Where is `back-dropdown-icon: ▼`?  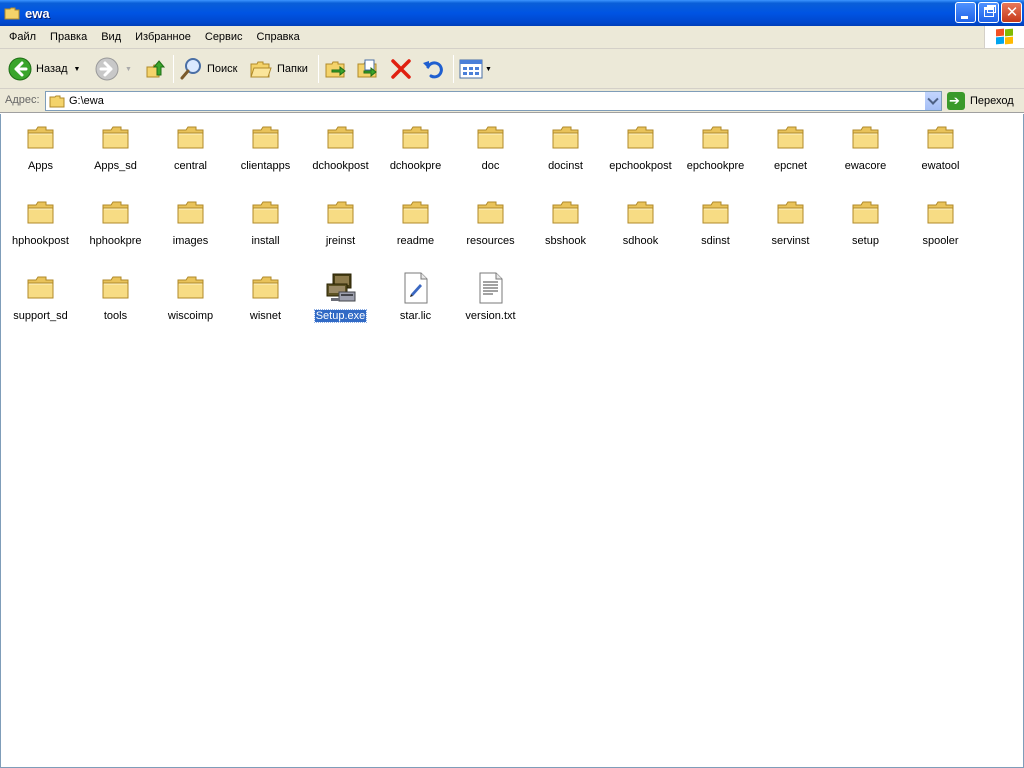 back-dropdown-icon: ▼ is located at coordinates (77, 69).